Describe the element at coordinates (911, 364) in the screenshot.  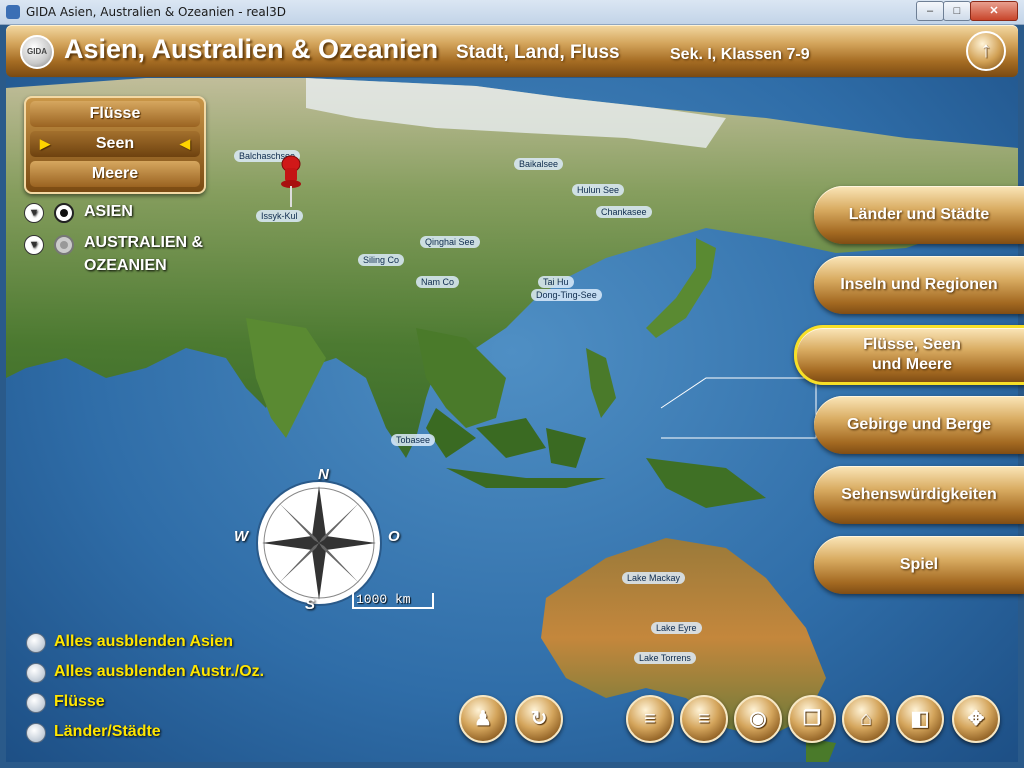
I see `menu-fluesse-label-2: und Meere` at that location.